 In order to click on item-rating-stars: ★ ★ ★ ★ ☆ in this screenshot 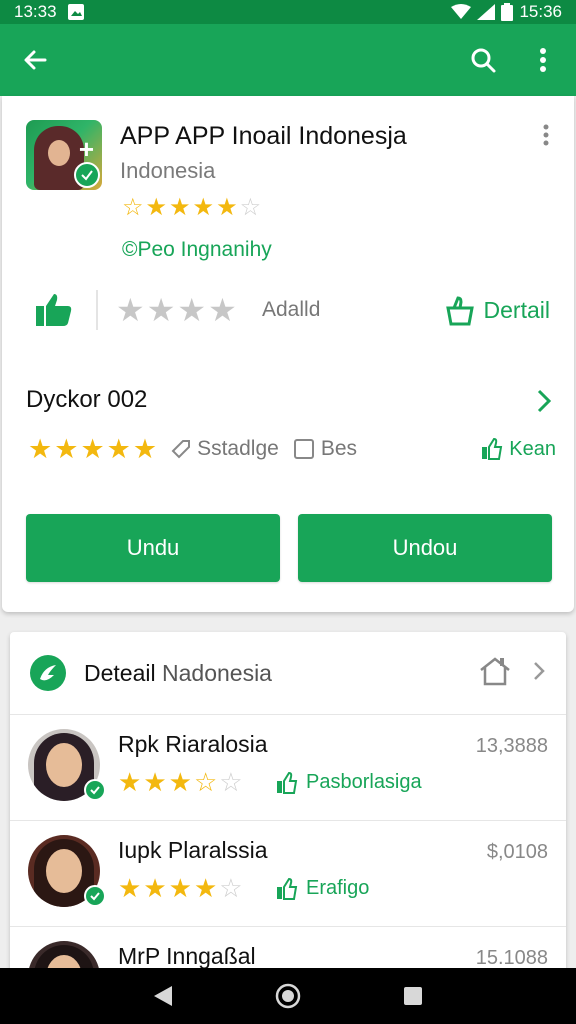, I will do `click(180, 888)`.